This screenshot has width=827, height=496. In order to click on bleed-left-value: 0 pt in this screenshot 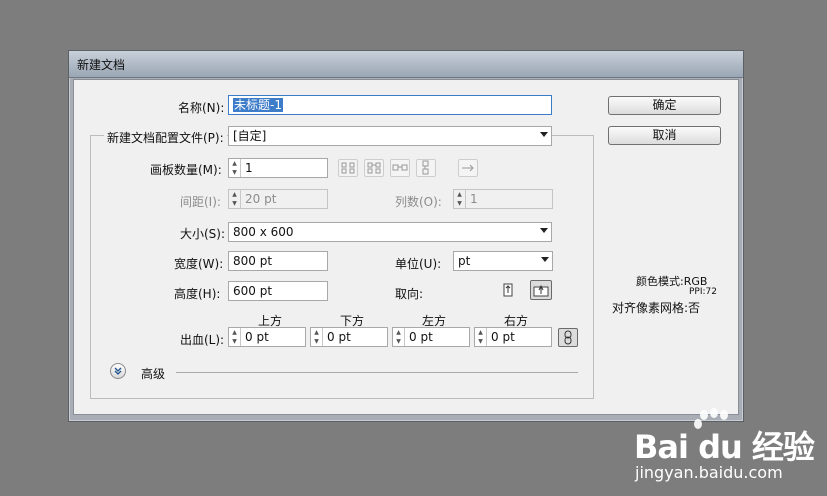, I will do `click(421, 337)`.